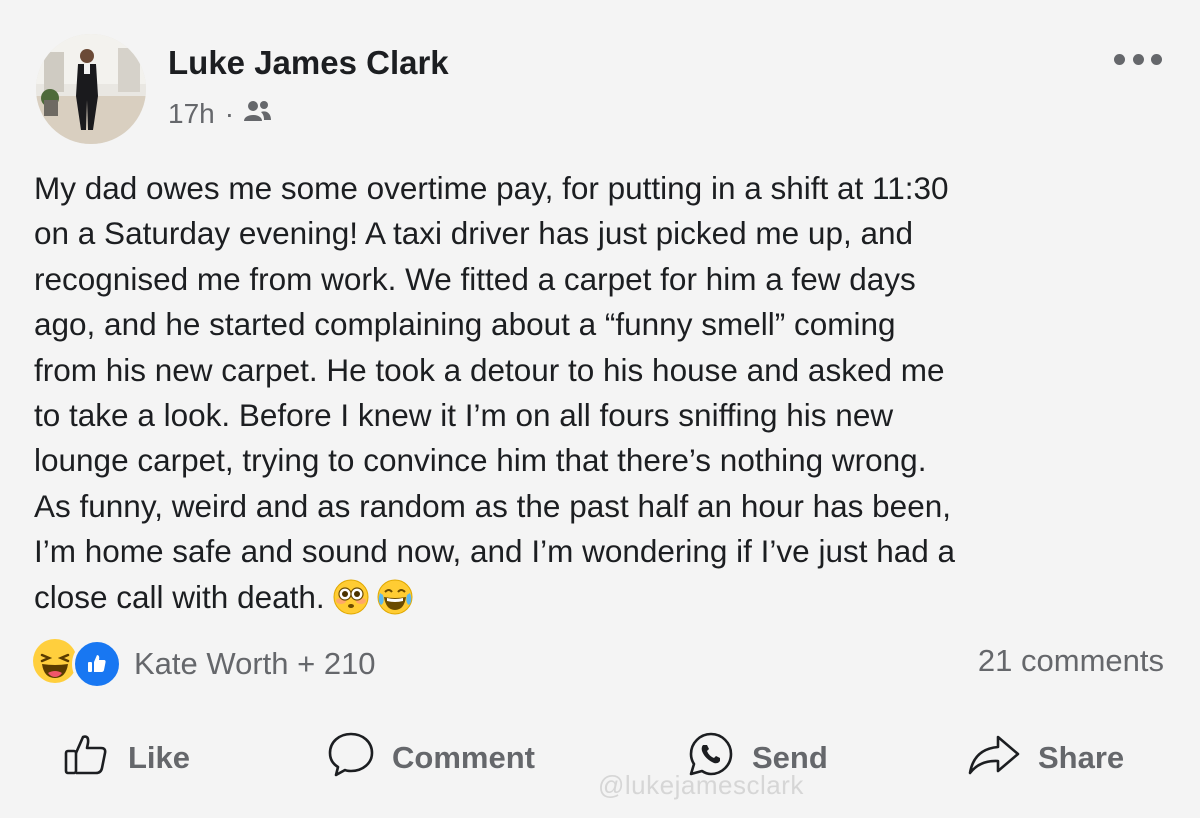  Describe the element at coordinates (1002, 758) in the screenshot. I see `share-arrow-icon` at that location.